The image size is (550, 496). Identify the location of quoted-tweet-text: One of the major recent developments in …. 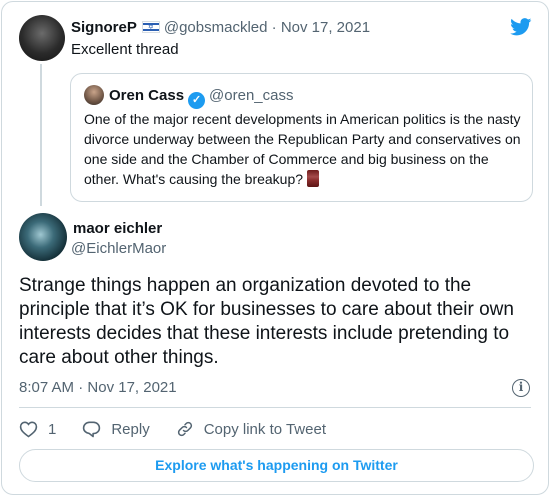
(304, 149).